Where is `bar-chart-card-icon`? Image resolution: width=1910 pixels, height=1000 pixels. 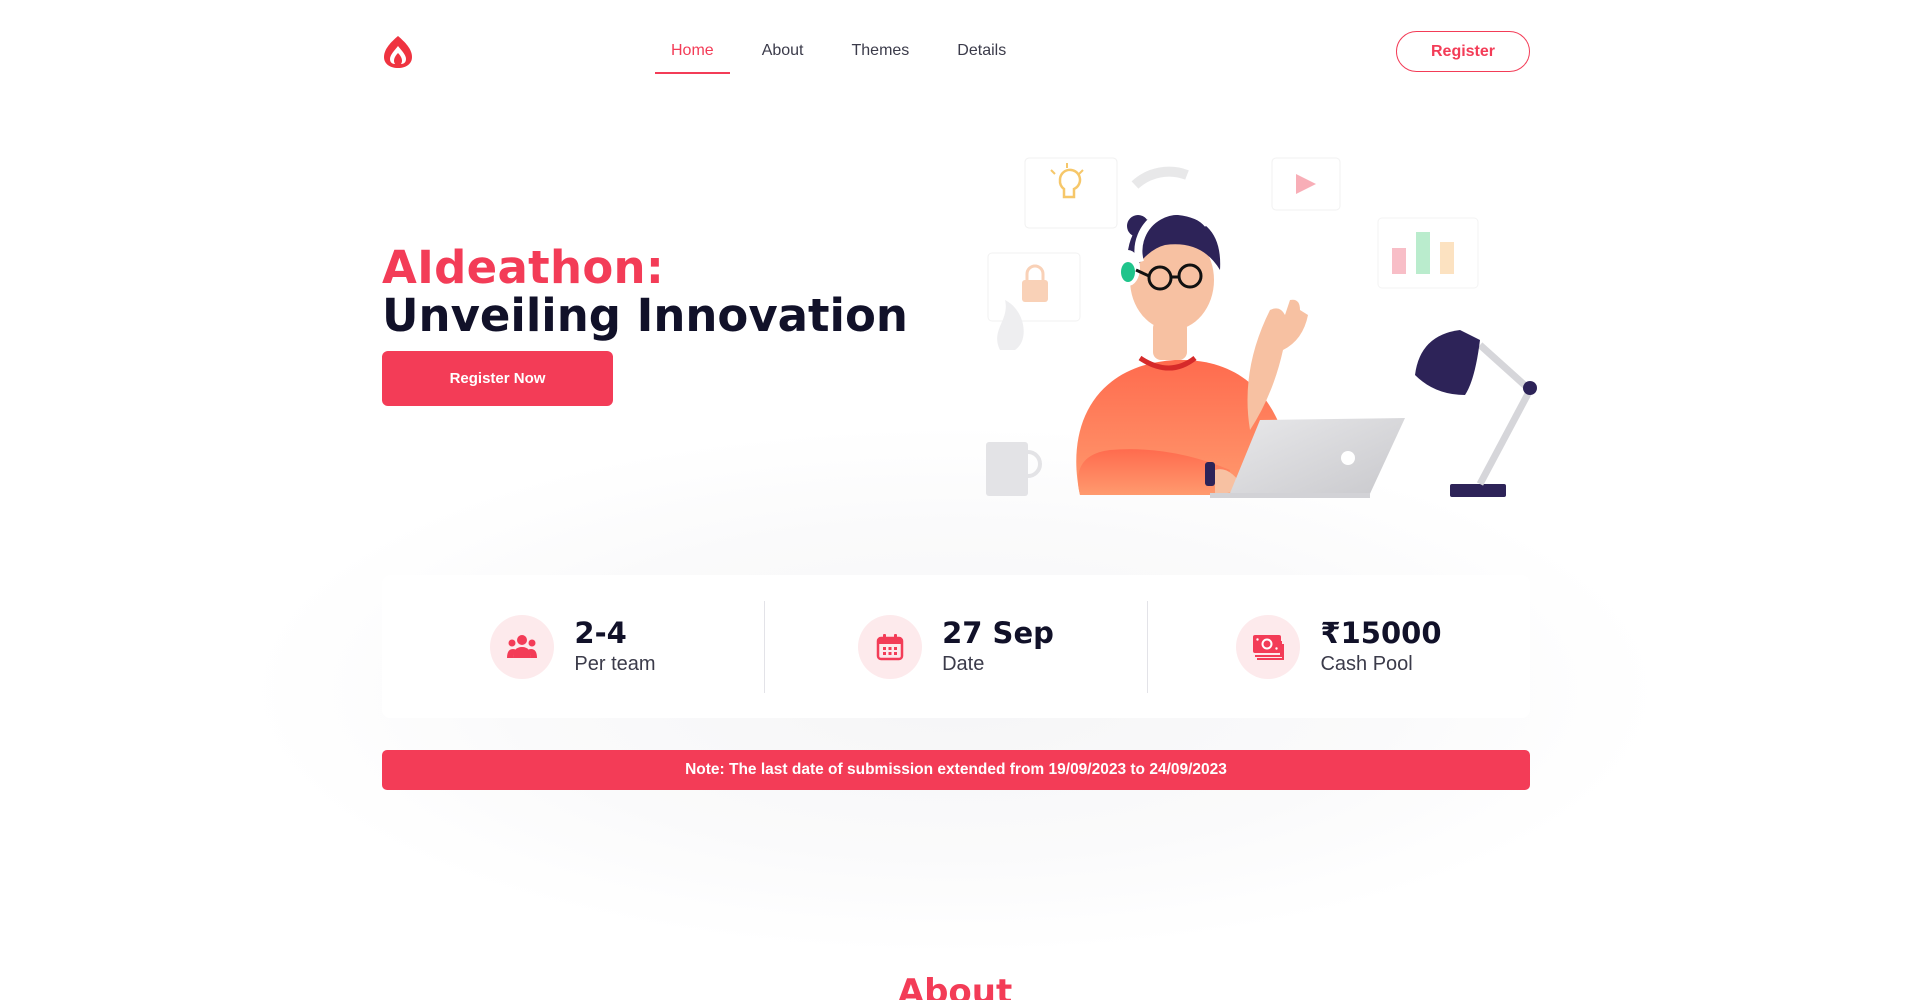
bar-chart-card-icon is located at coordinates (1428, 253).